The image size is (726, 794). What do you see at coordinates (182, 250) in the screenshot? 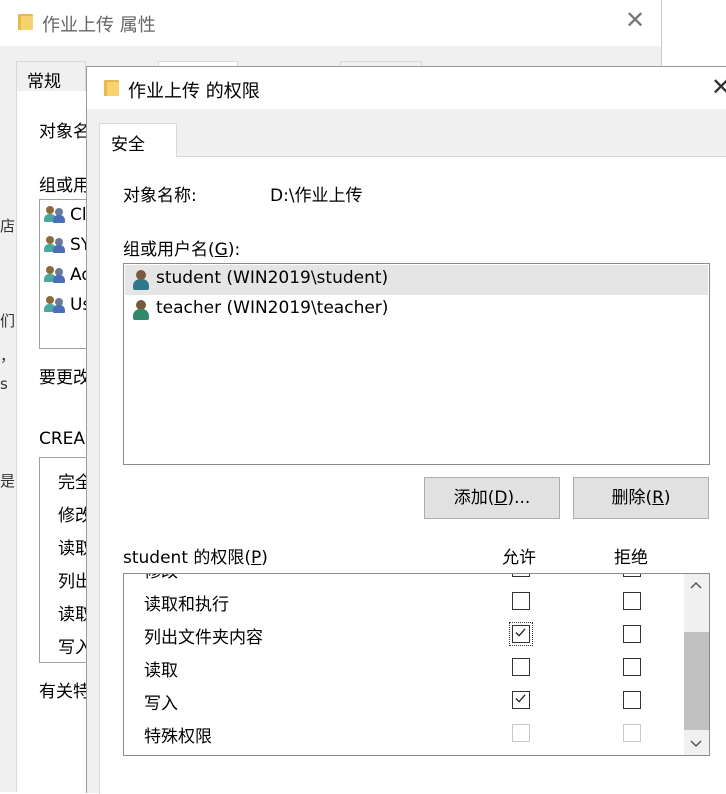
I see `group-or-user-label: 组或用户名(G):` at bounding box center [182, 250].